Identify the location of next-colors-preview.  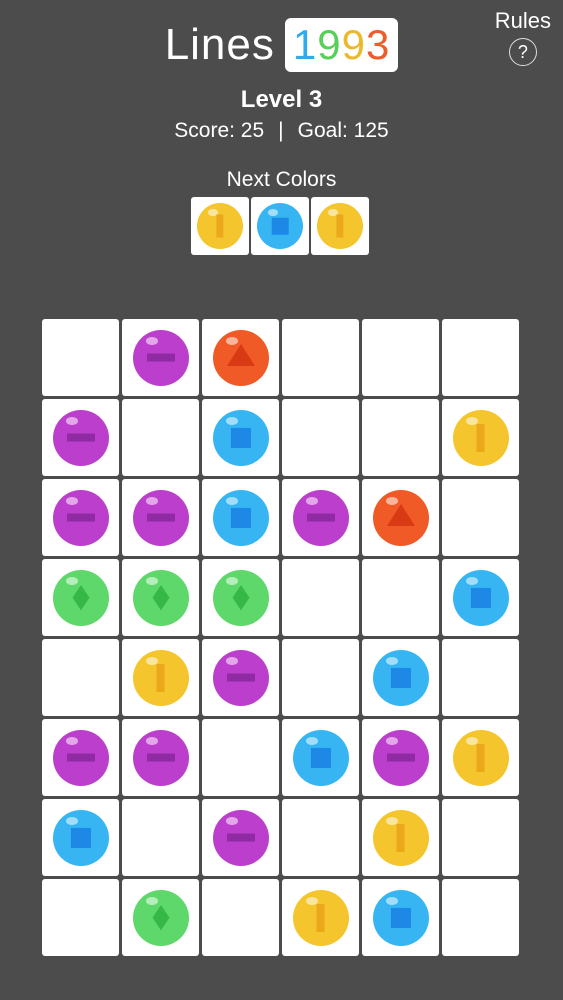
(280, 226).